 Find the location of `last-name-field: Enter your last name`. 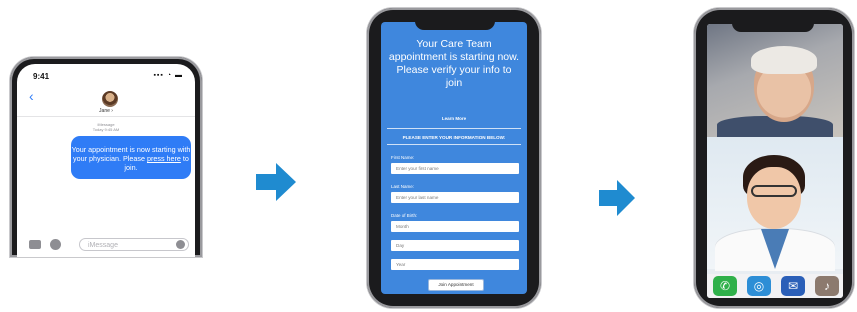

last-name-field: Enter your last name is located at coordinates (455, 197).